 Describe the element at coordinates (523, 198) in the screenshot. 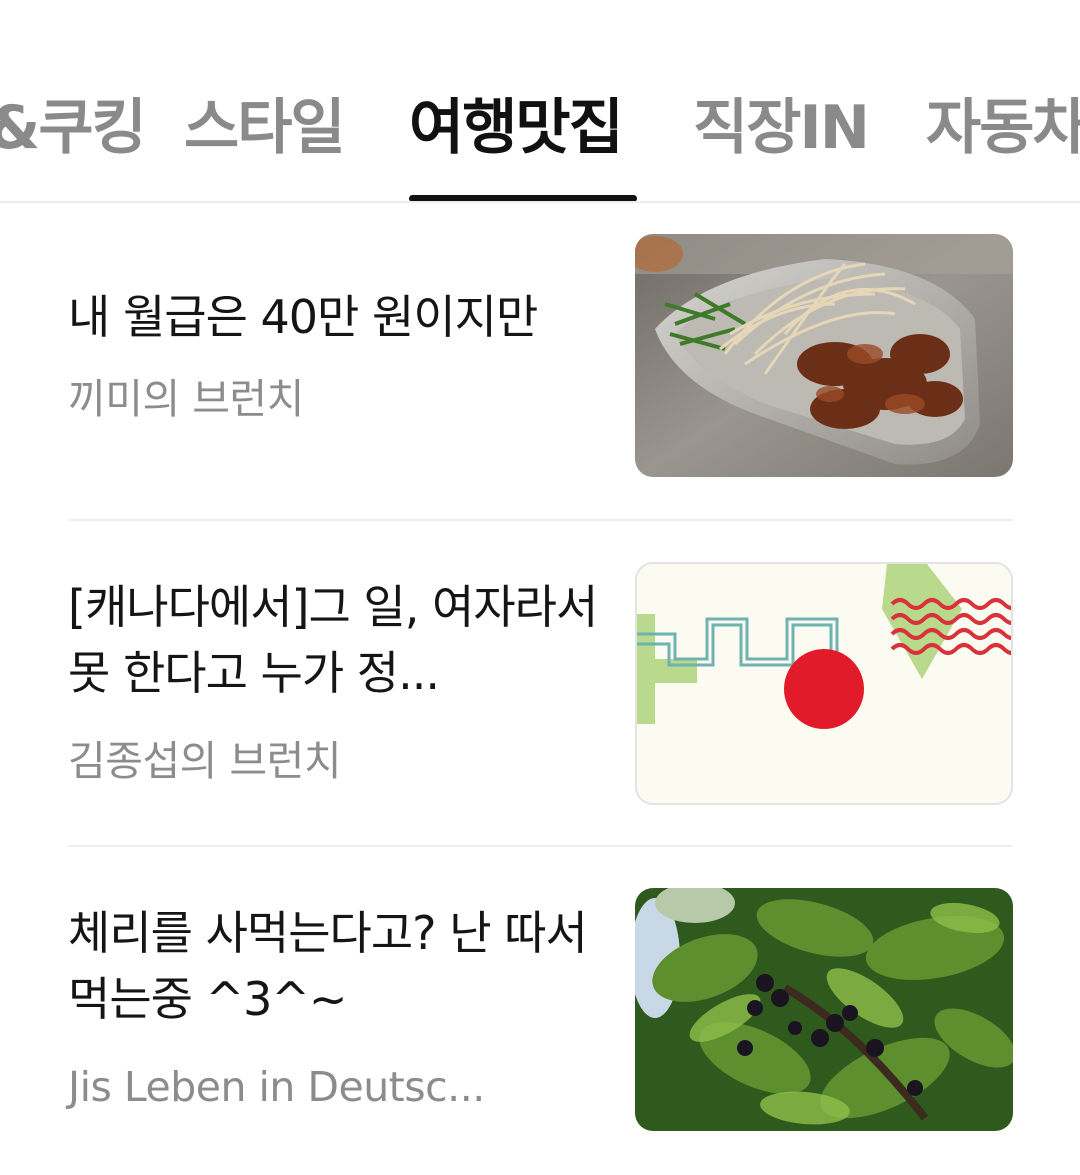

I see `active-tab-indicator` at that location.